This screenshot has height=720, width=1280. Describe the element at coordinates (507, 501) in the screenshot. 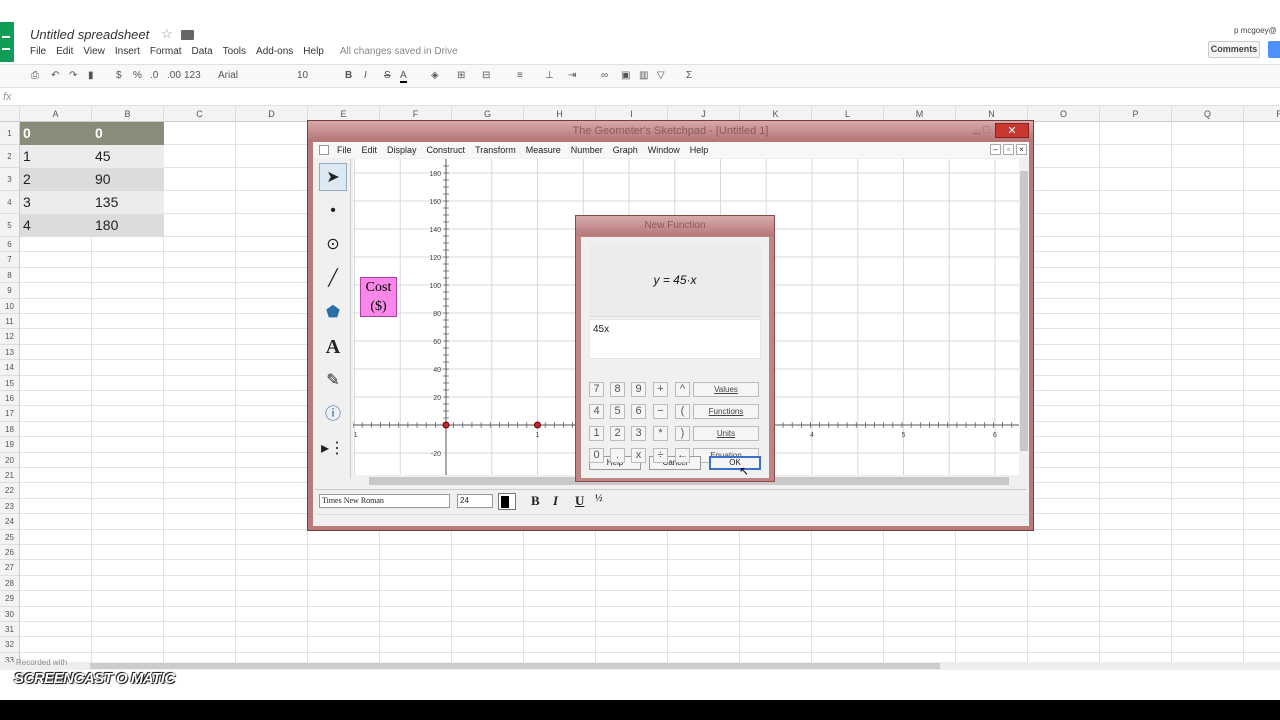

I see `text-color-picker` at that location.